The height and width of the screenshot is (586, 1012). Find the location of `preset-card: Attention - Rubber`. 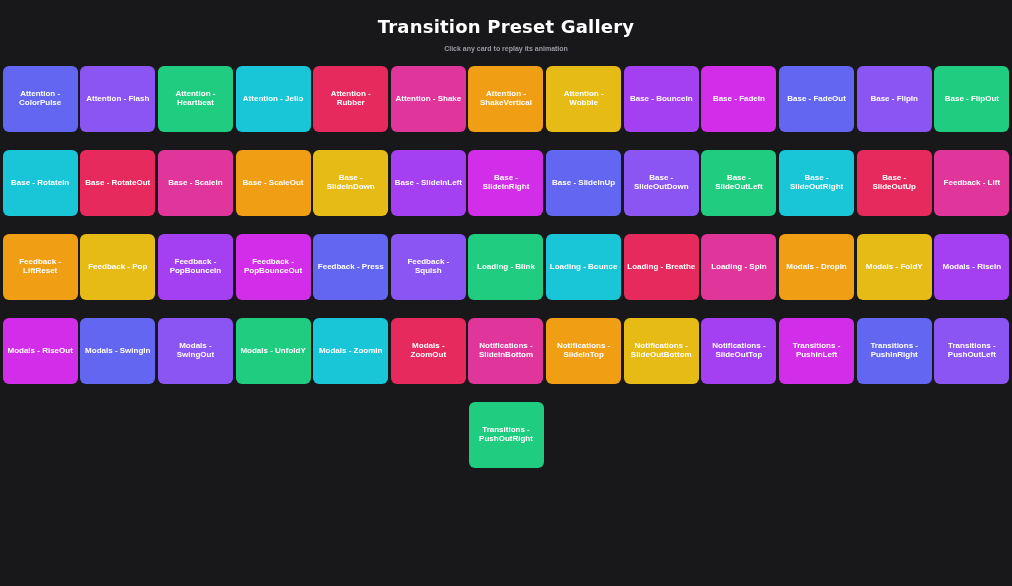

preset-card: Attention - Rubber is located at coordinates (351, 99).